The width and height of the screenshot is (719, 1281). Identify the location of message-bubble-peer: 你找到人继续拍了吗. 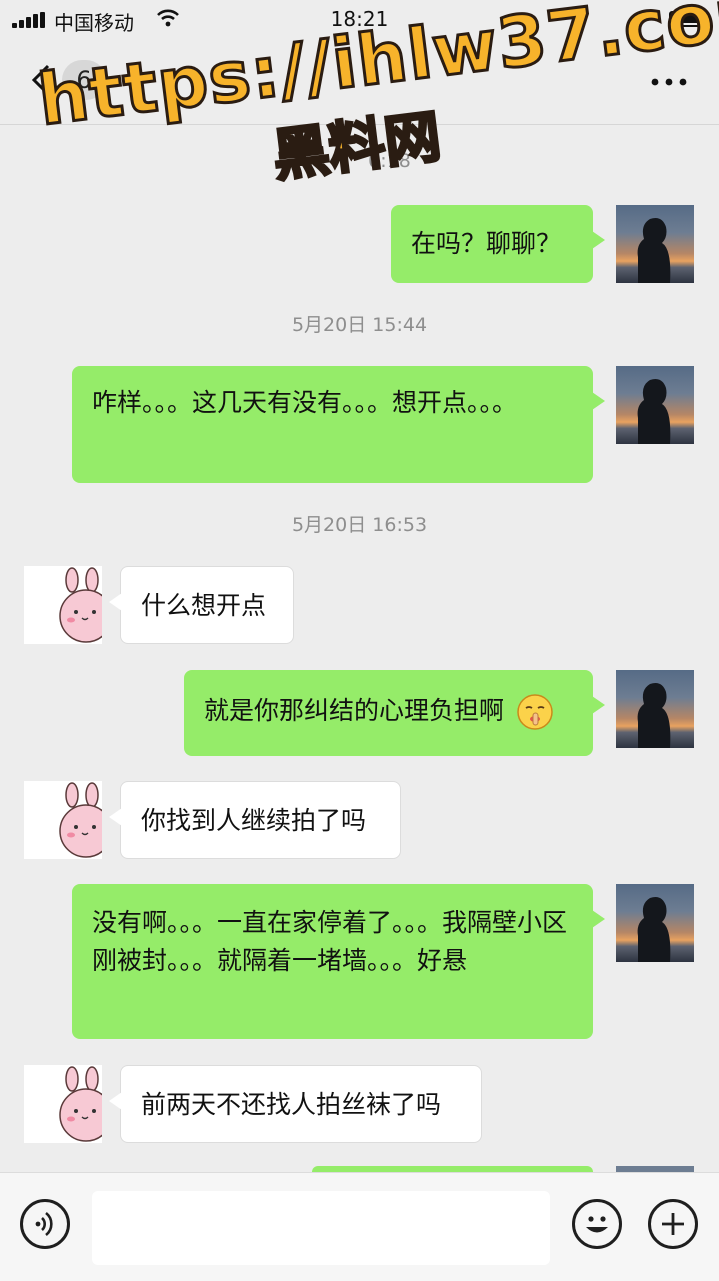
(255, 820).